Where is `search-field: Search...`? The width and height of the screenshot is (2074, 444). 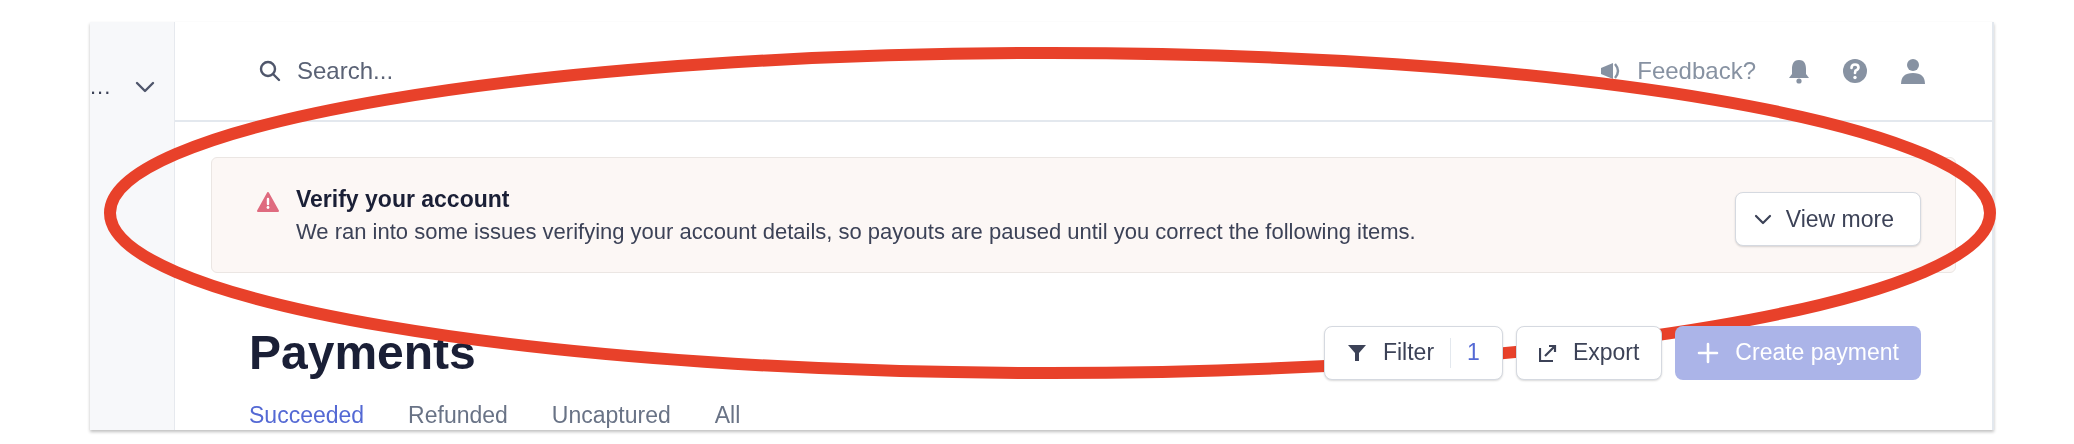
search-field: Search... is located at coordinates (497, 71).